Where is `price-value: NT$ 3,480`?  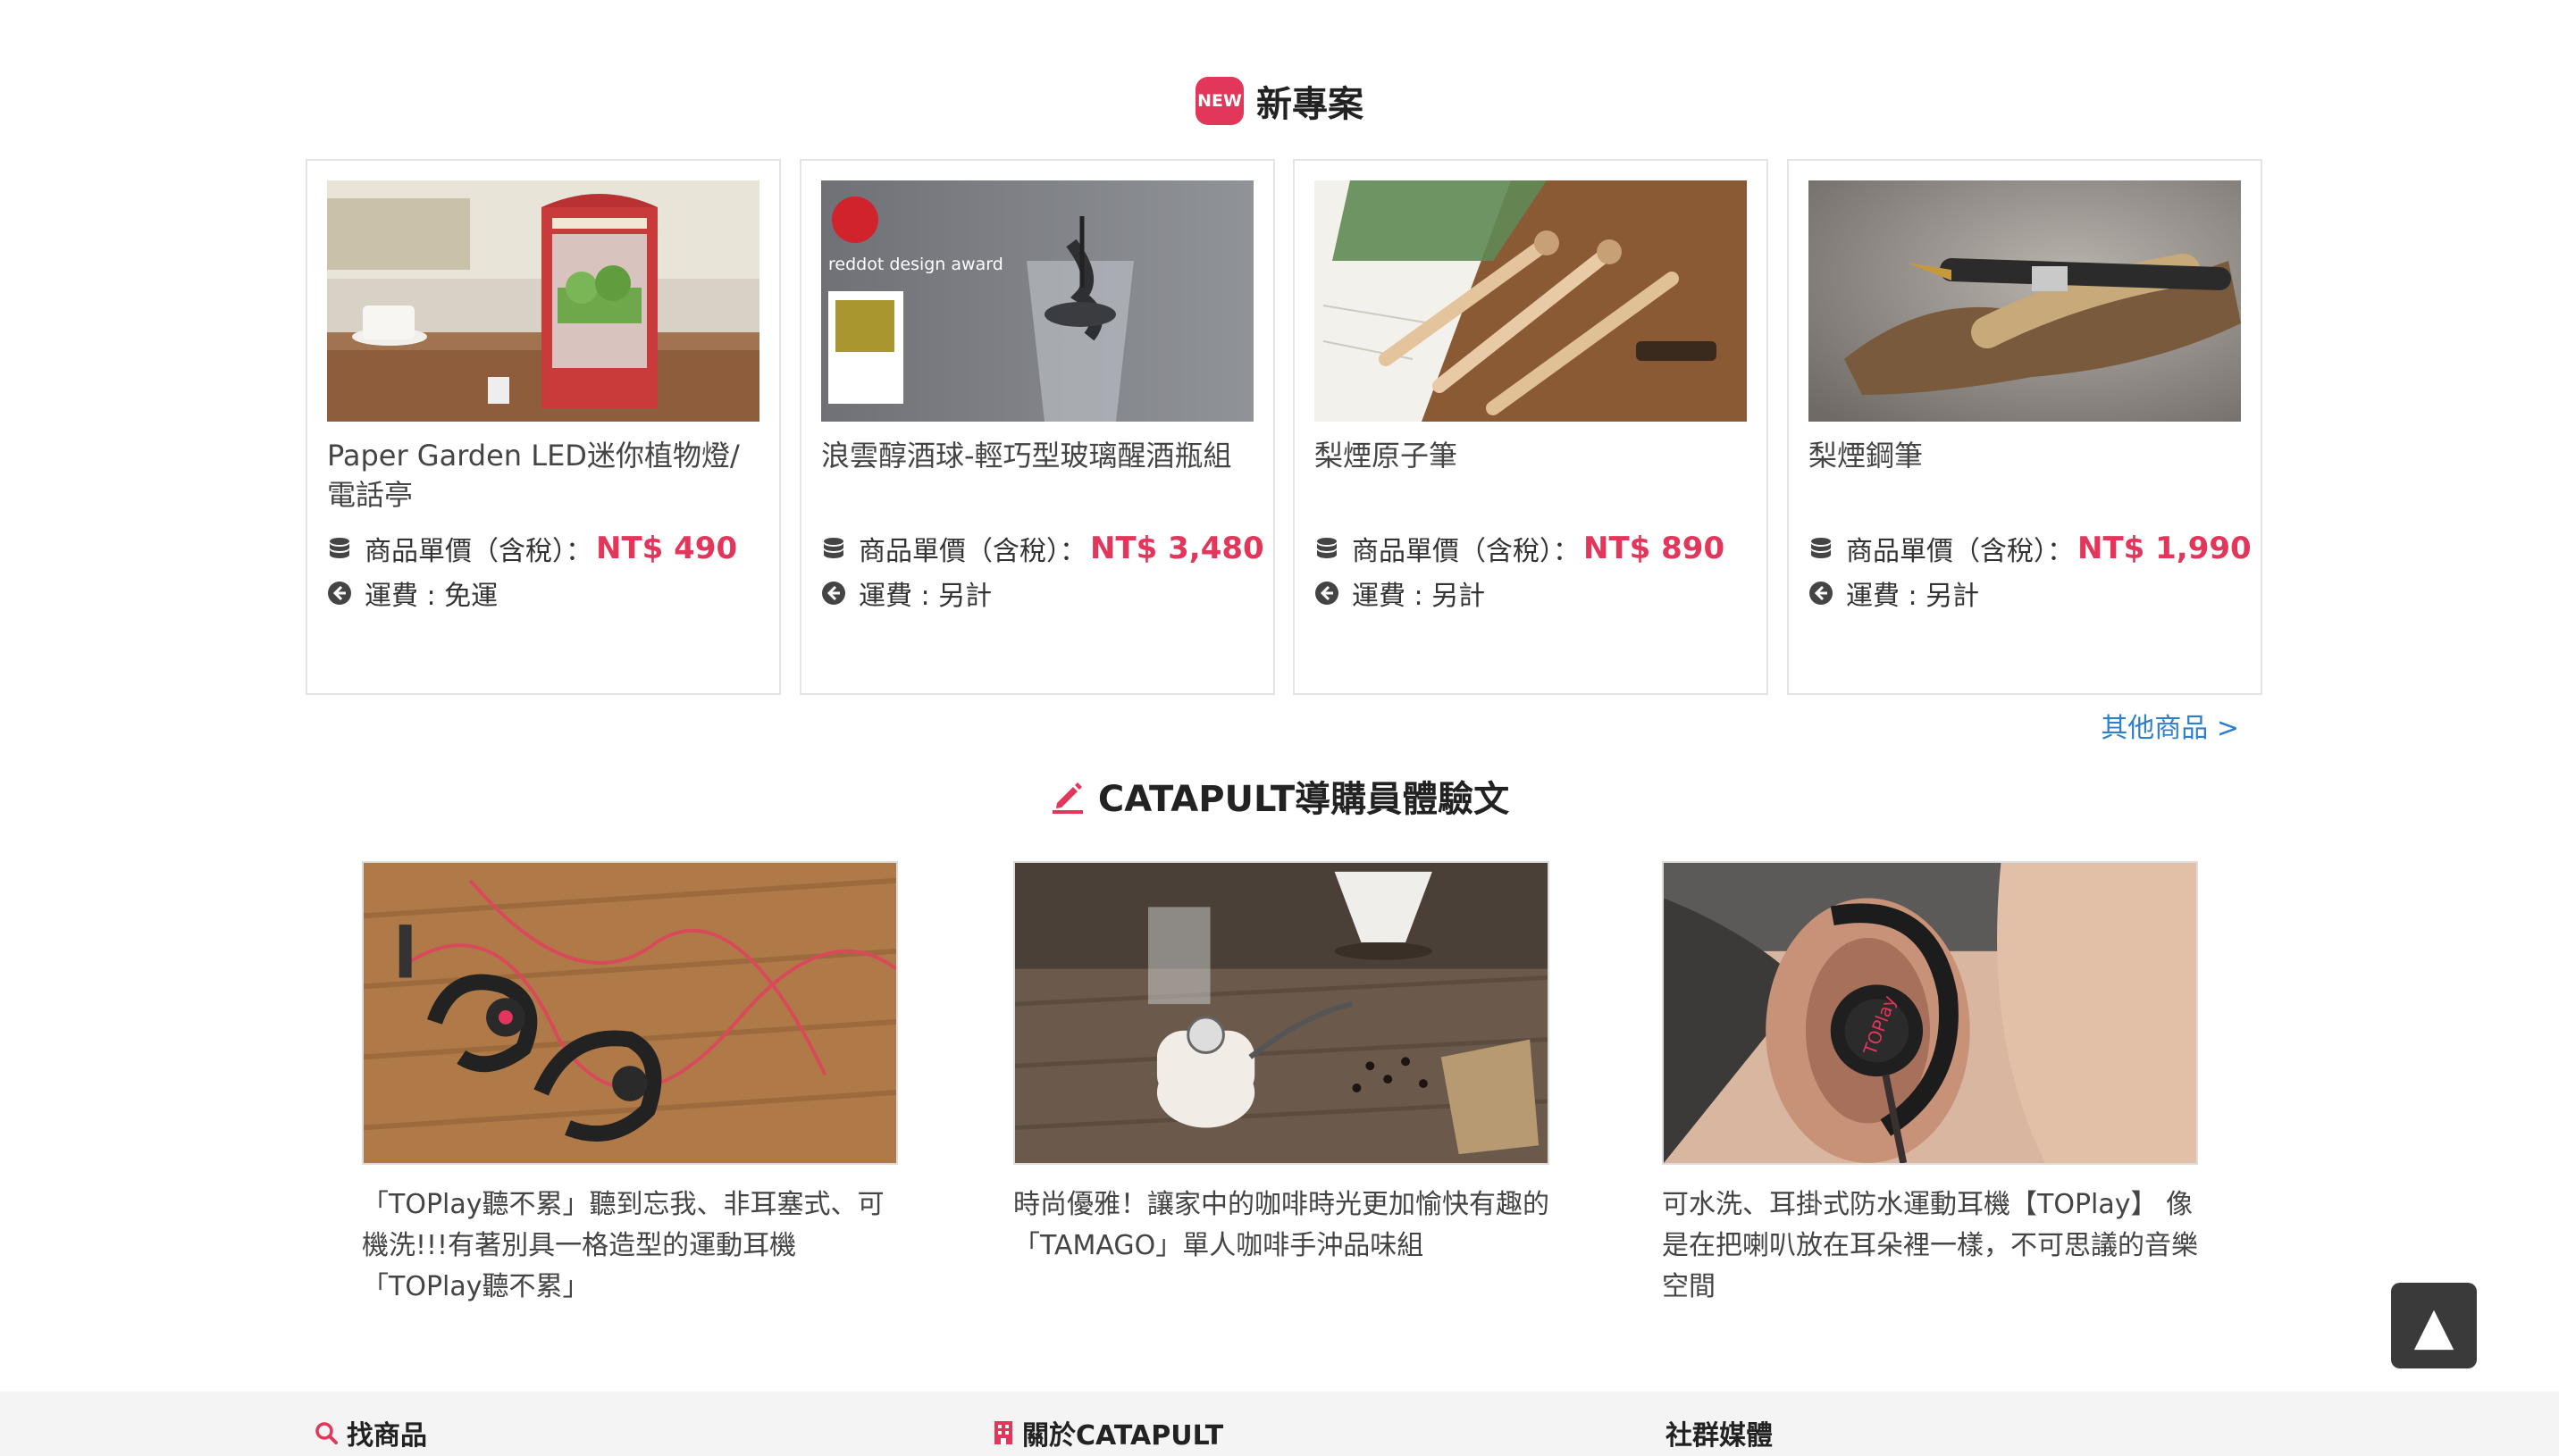 price-value: NT$ 3,480 is located at coordinates (1177, 548).